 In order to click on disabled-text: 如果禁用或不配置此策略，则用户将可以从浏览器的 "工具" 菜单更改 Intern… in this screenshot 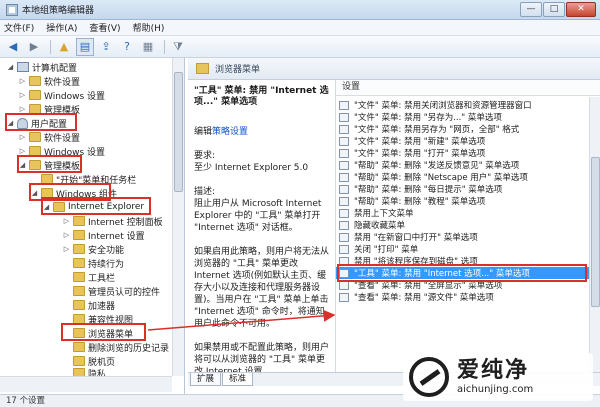, I will do `click(262, 357)`.